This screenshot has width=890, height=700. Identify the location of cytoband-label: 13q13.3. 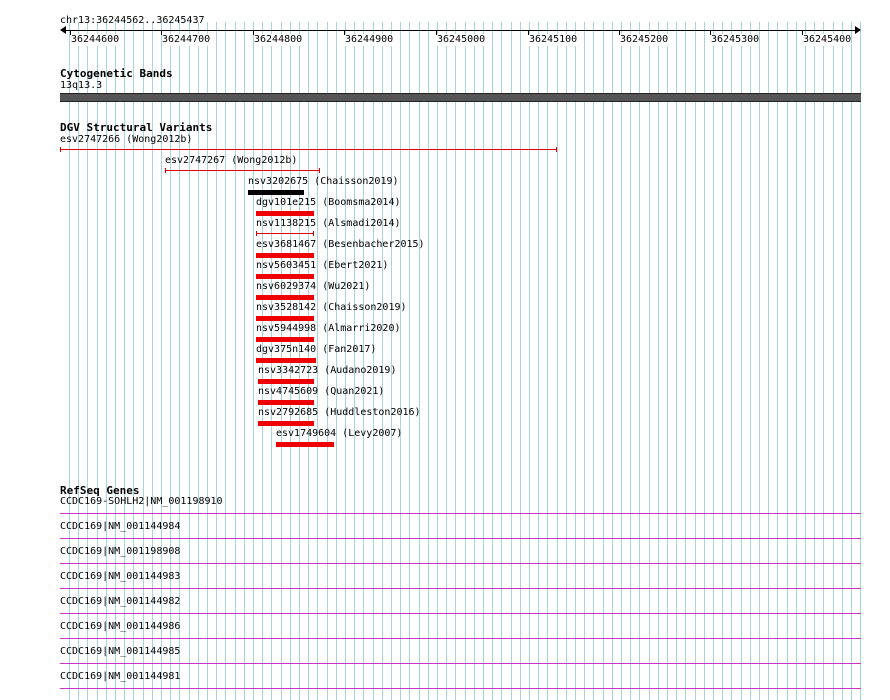
(81, 85).